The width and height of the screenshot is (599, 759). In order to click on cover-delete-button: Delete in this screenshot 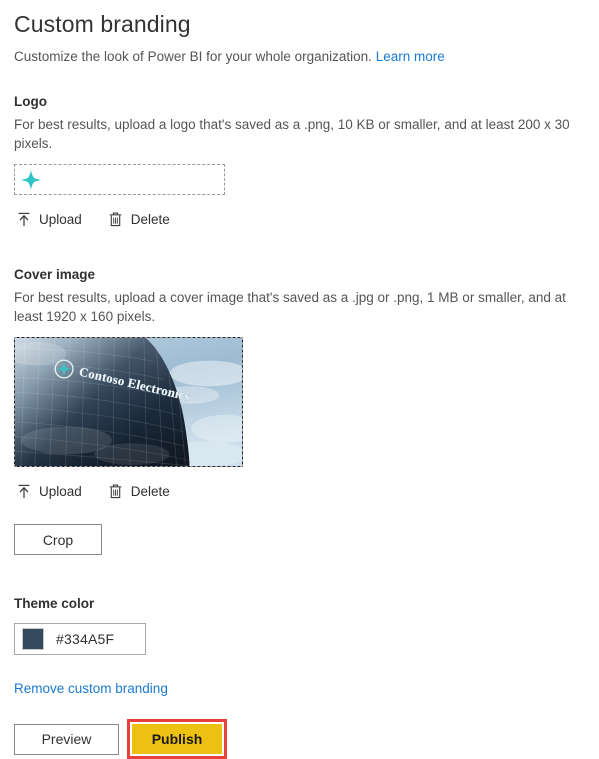, I will do `click(139, 491)`.